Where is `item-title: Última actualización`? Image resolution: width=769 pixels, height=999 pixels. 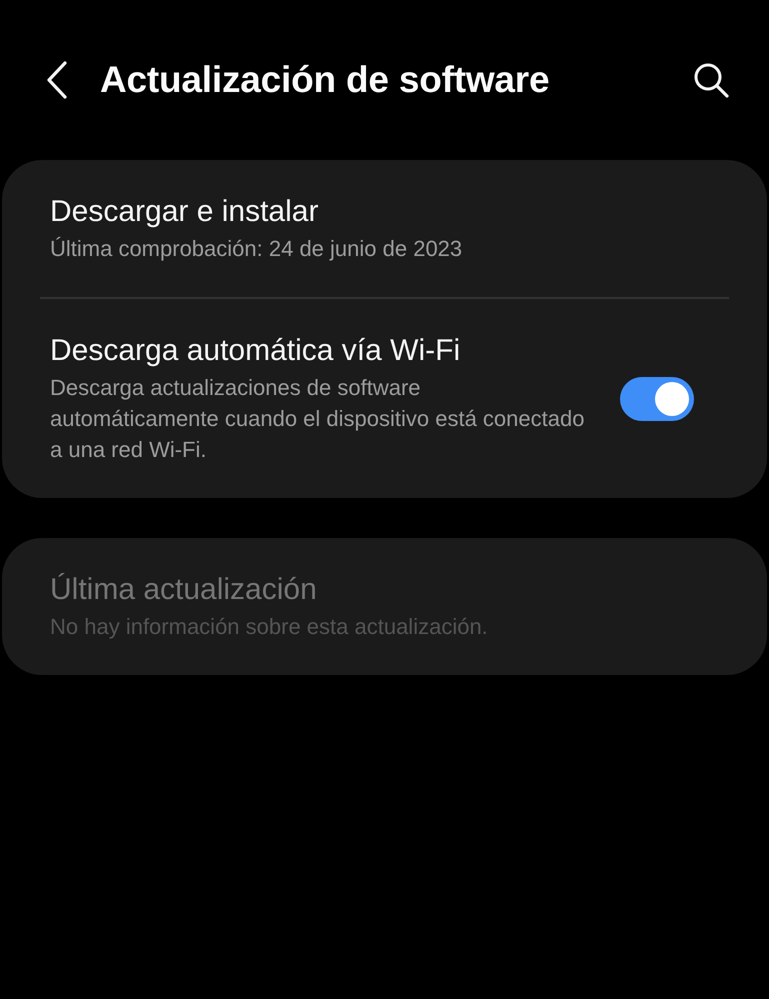
item-title: Última actualización is located at coordinates (184, 590).